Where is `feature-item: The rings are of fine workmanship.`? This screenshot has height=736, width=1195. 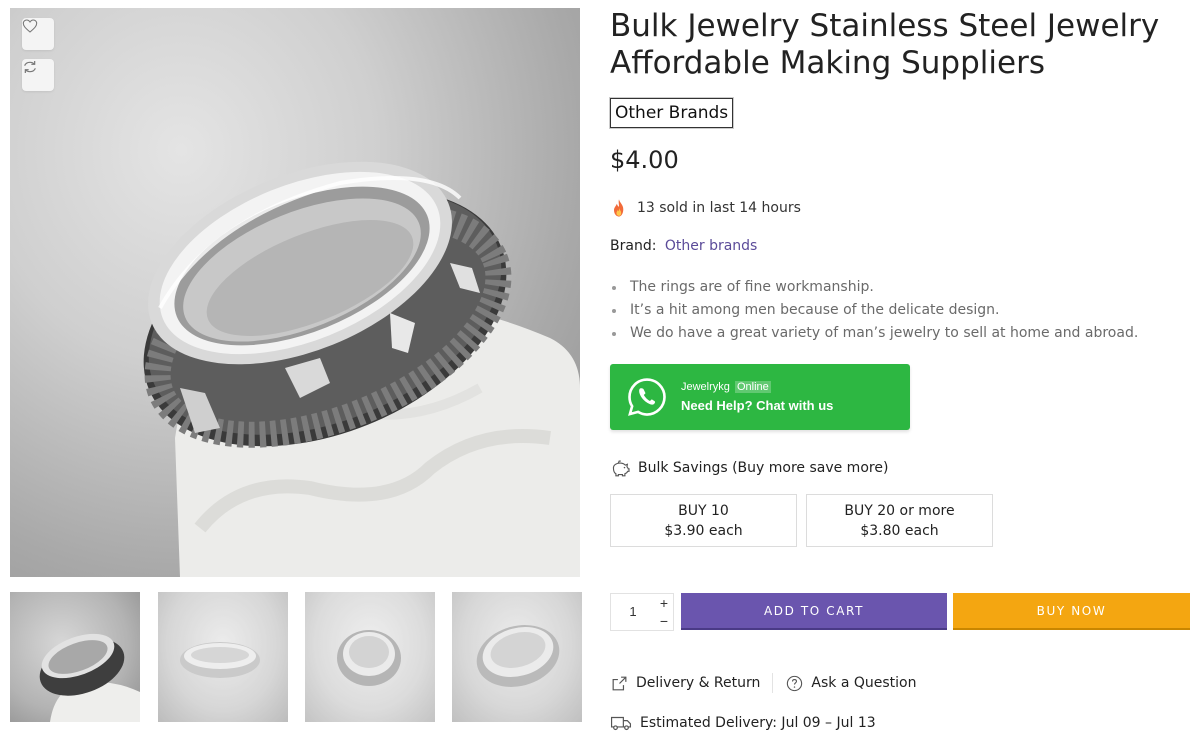 feature-item: The rings are of fine workmanship. is located at coordinates (874, 287).